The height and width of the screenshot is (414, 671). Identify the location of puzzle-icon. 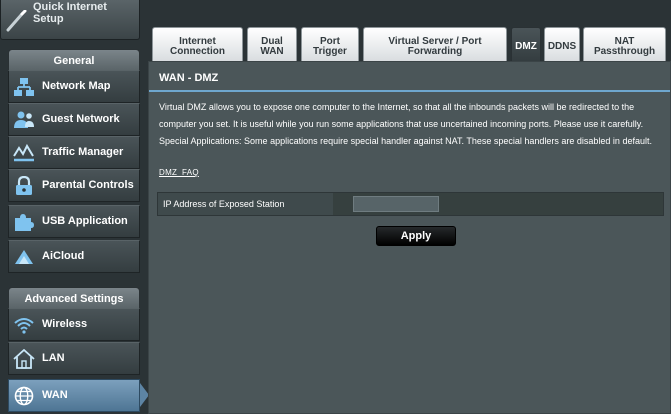
(24, 222).